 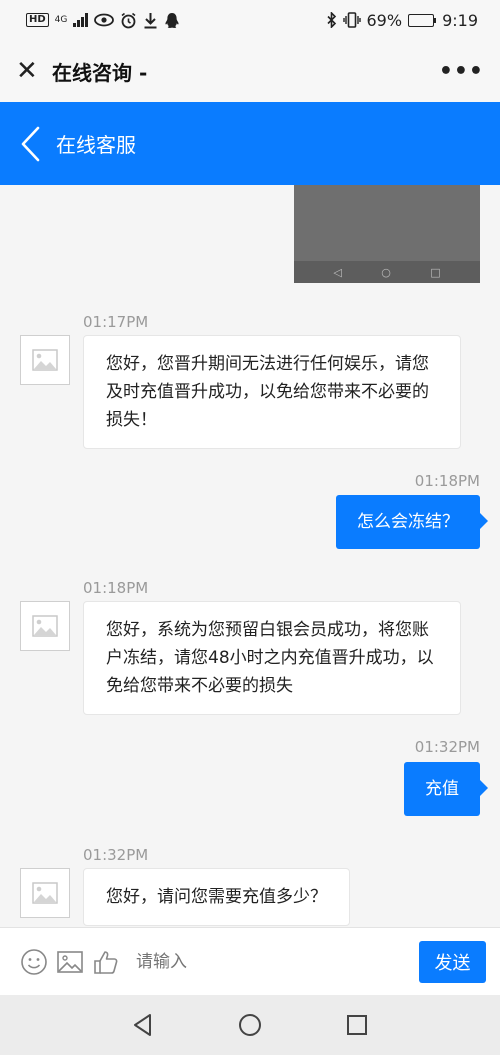 I want to click on system-nav-bar, so click(x=250, y=1025).